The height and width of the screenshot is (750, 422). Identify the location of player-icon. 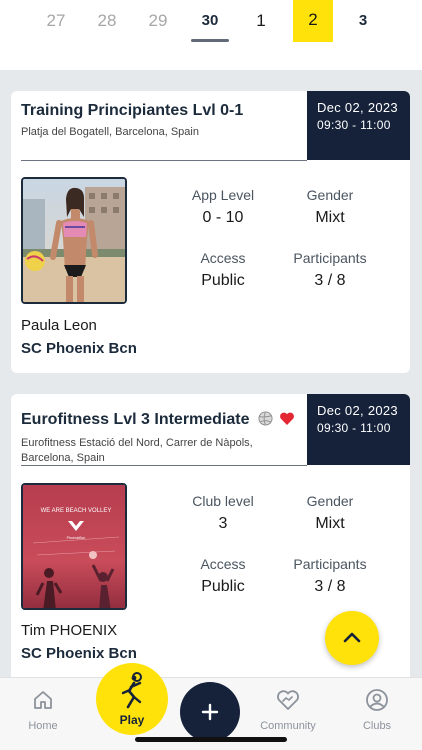
(131, 690).